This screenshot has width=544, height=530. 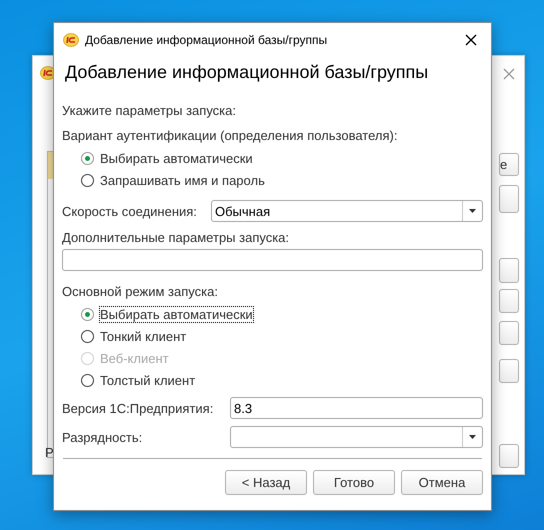 What do you see at coordinates (509, 164) in the screenshot?
I see `side-button: е` at bounding box center [509, 164].